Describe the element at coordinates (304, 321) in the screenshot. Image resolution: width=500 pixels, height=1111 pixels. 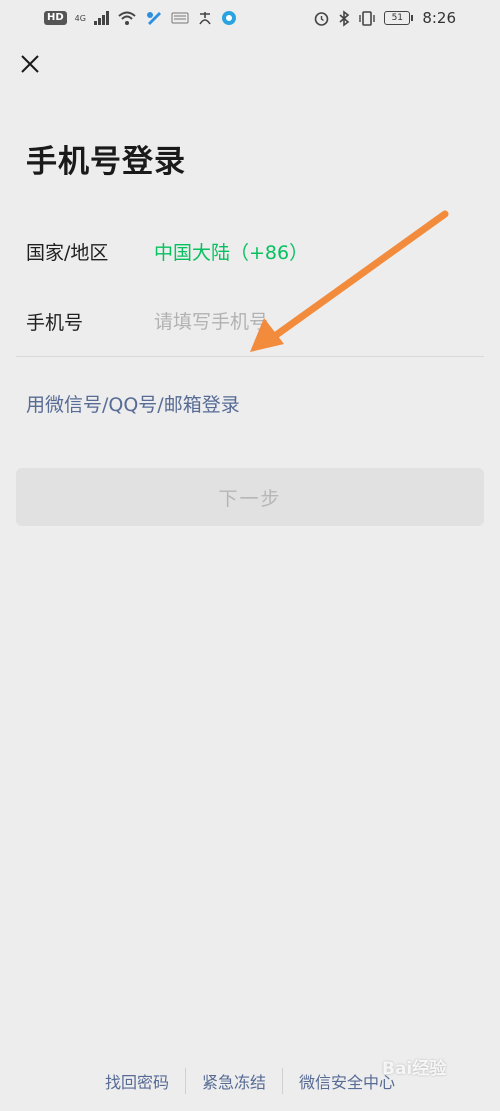
I see `phone-input` at that location.